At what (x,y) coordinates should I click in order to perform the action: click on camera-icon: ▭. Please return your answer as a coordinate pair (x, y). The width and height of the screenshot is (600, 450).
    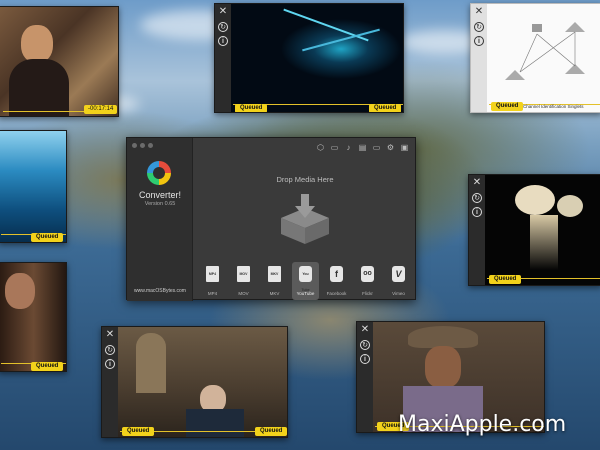
    Looking at the image, I should click on (334, 148).